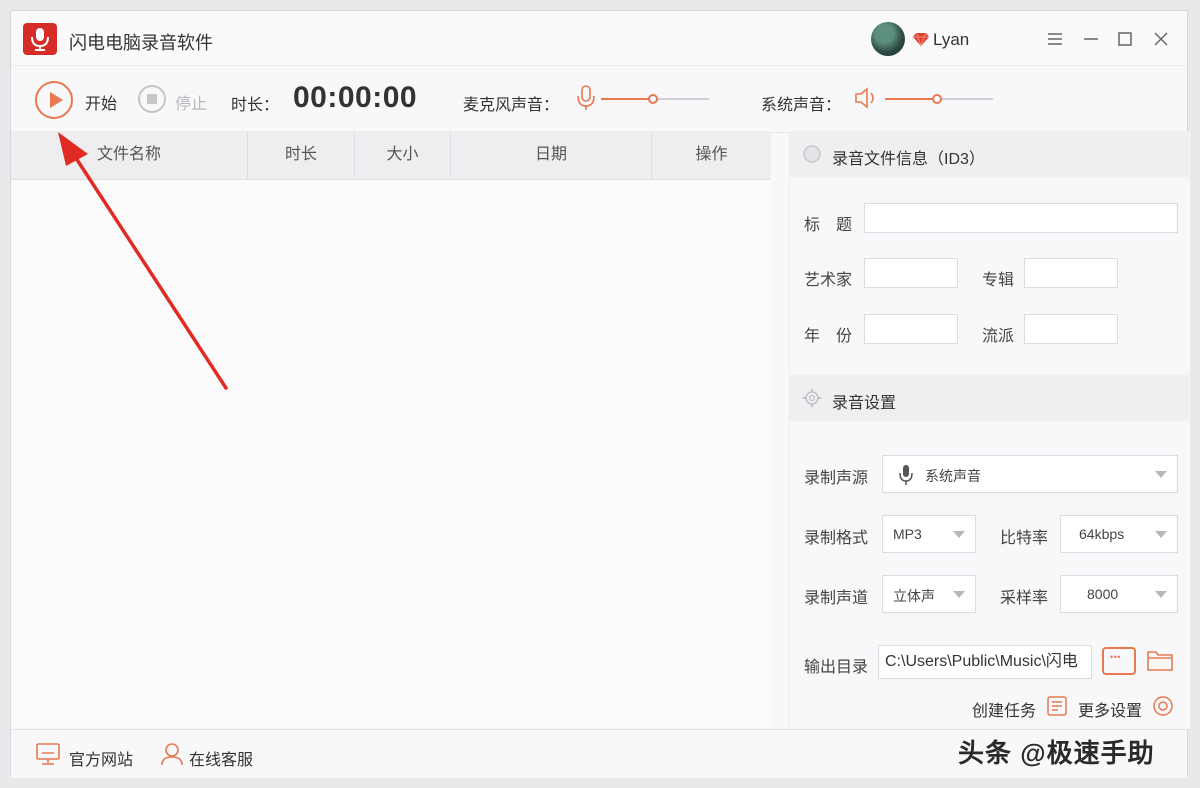 Image resolution: width=1200 pixels, height=788 pixels. What do you see at coordinates (101, 102) in the screenshot?
I see `start-label: 开始` at bounding box center [101, 102].